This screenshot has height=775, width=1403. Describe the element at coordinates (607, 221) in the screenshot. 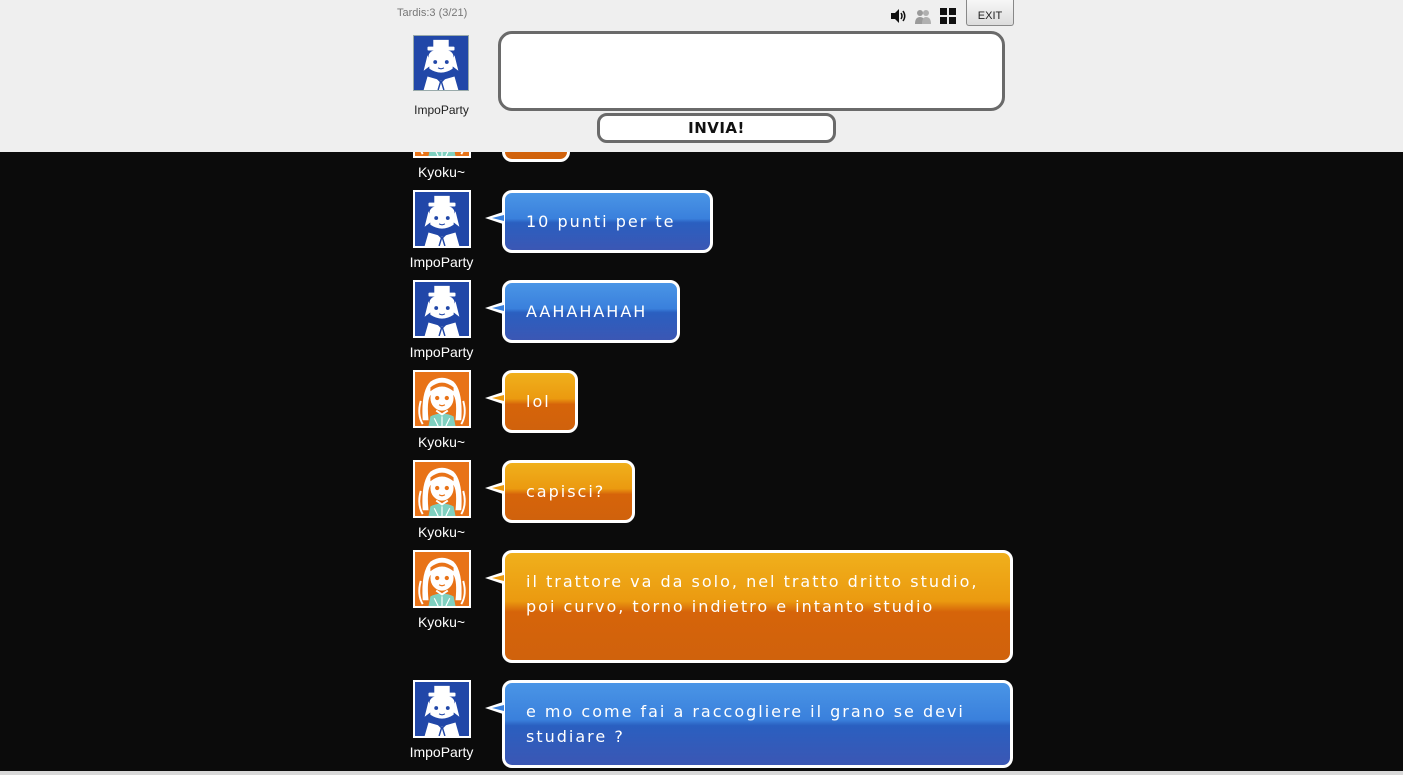

I see `message-bubble: 10 punti per te` at that location.